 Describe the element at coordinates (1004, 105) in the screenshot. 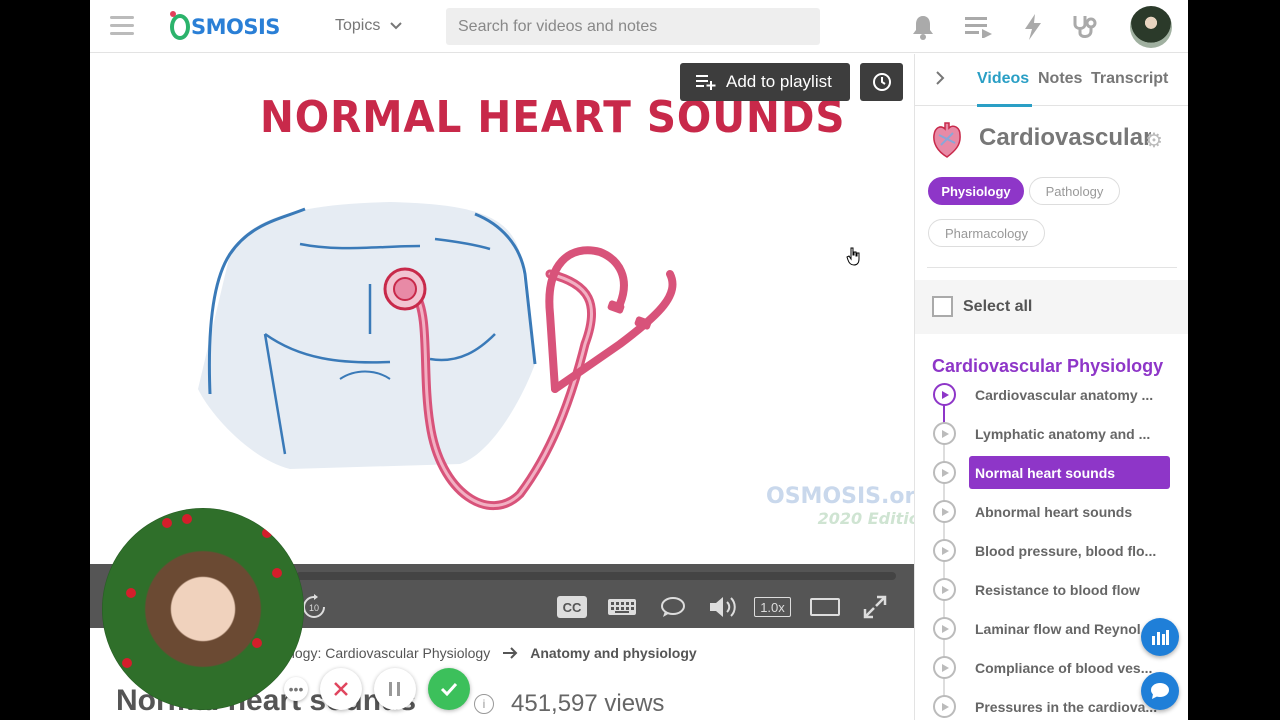

I see `active-tab-indicator` at that location.